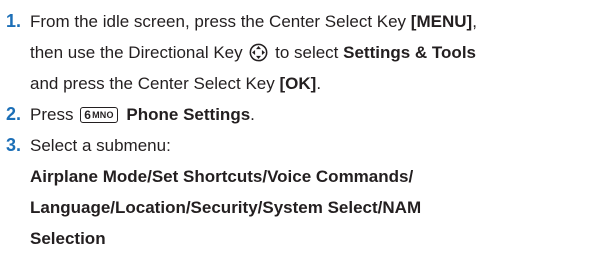  I want to click on ok-key-label: [OK], so click(298, 83).